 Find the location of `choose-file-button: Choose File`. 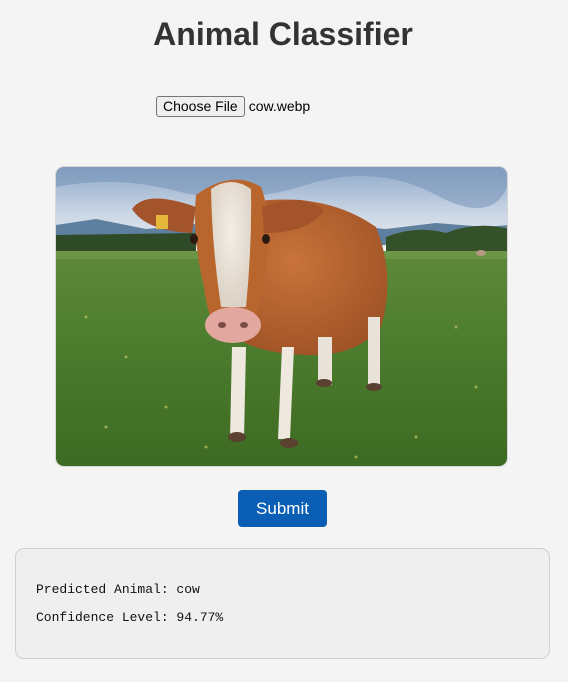

choose-file-button: Choose File is located at coordinates (200, 106).